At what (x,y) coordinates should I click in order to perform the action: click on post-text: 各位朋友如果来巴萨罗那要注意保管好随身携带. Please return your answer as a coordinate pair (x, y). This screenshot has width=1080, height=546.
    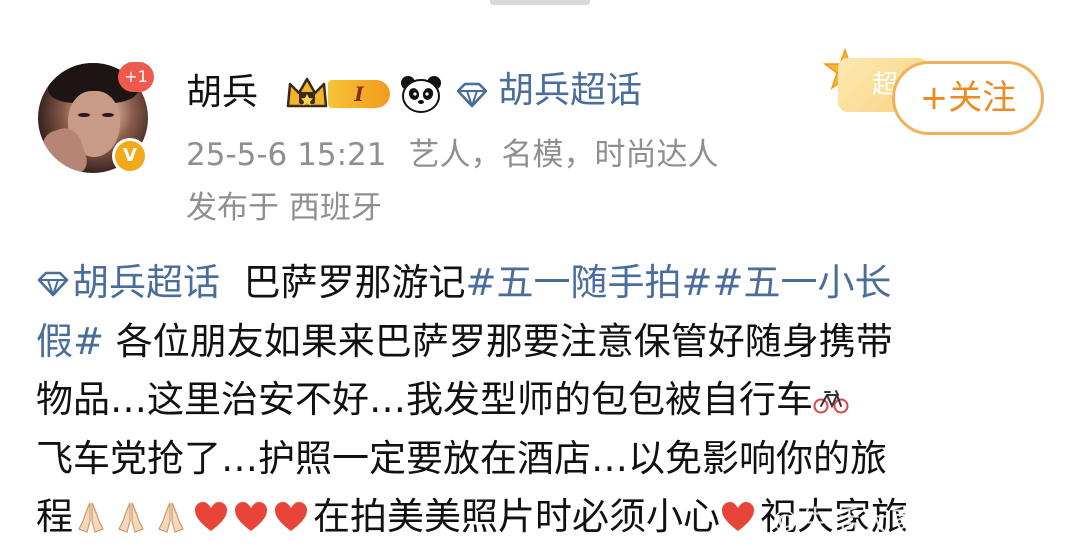
    Looking at the image, I should click on (498, 341).